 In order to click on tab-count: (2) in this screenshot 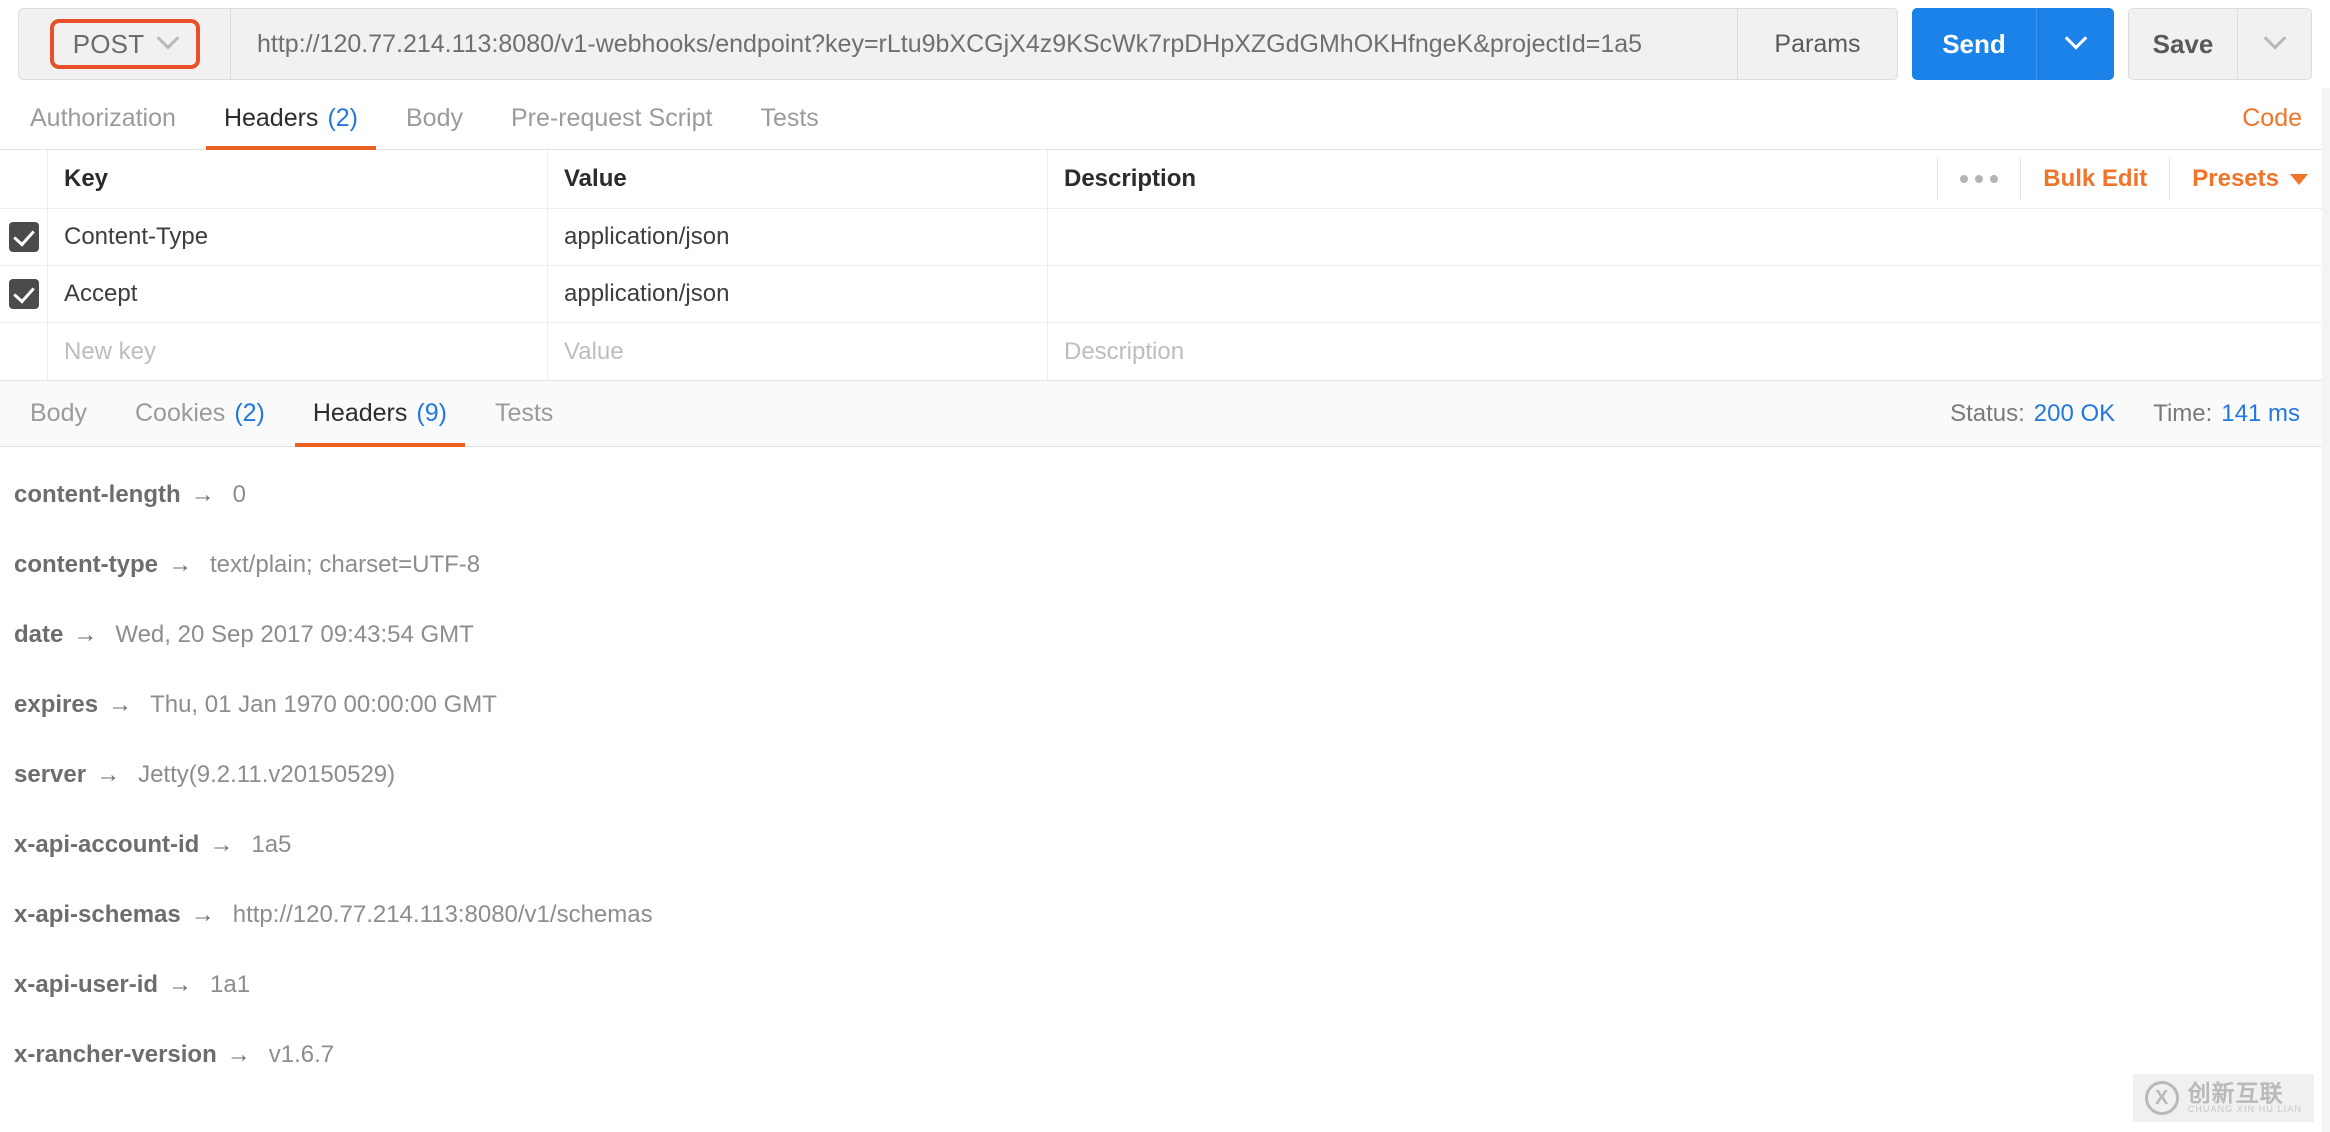, I will do `click(342, 118)`.